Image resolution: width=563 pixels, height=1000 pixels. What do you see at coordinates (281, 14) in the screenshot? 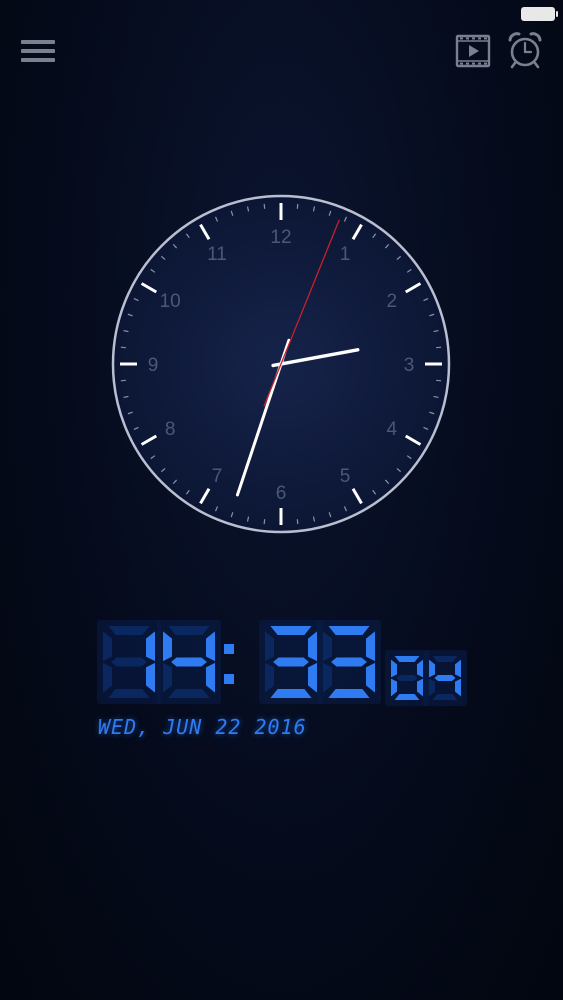
I see `status-bar` at bounding box center [281, 14].